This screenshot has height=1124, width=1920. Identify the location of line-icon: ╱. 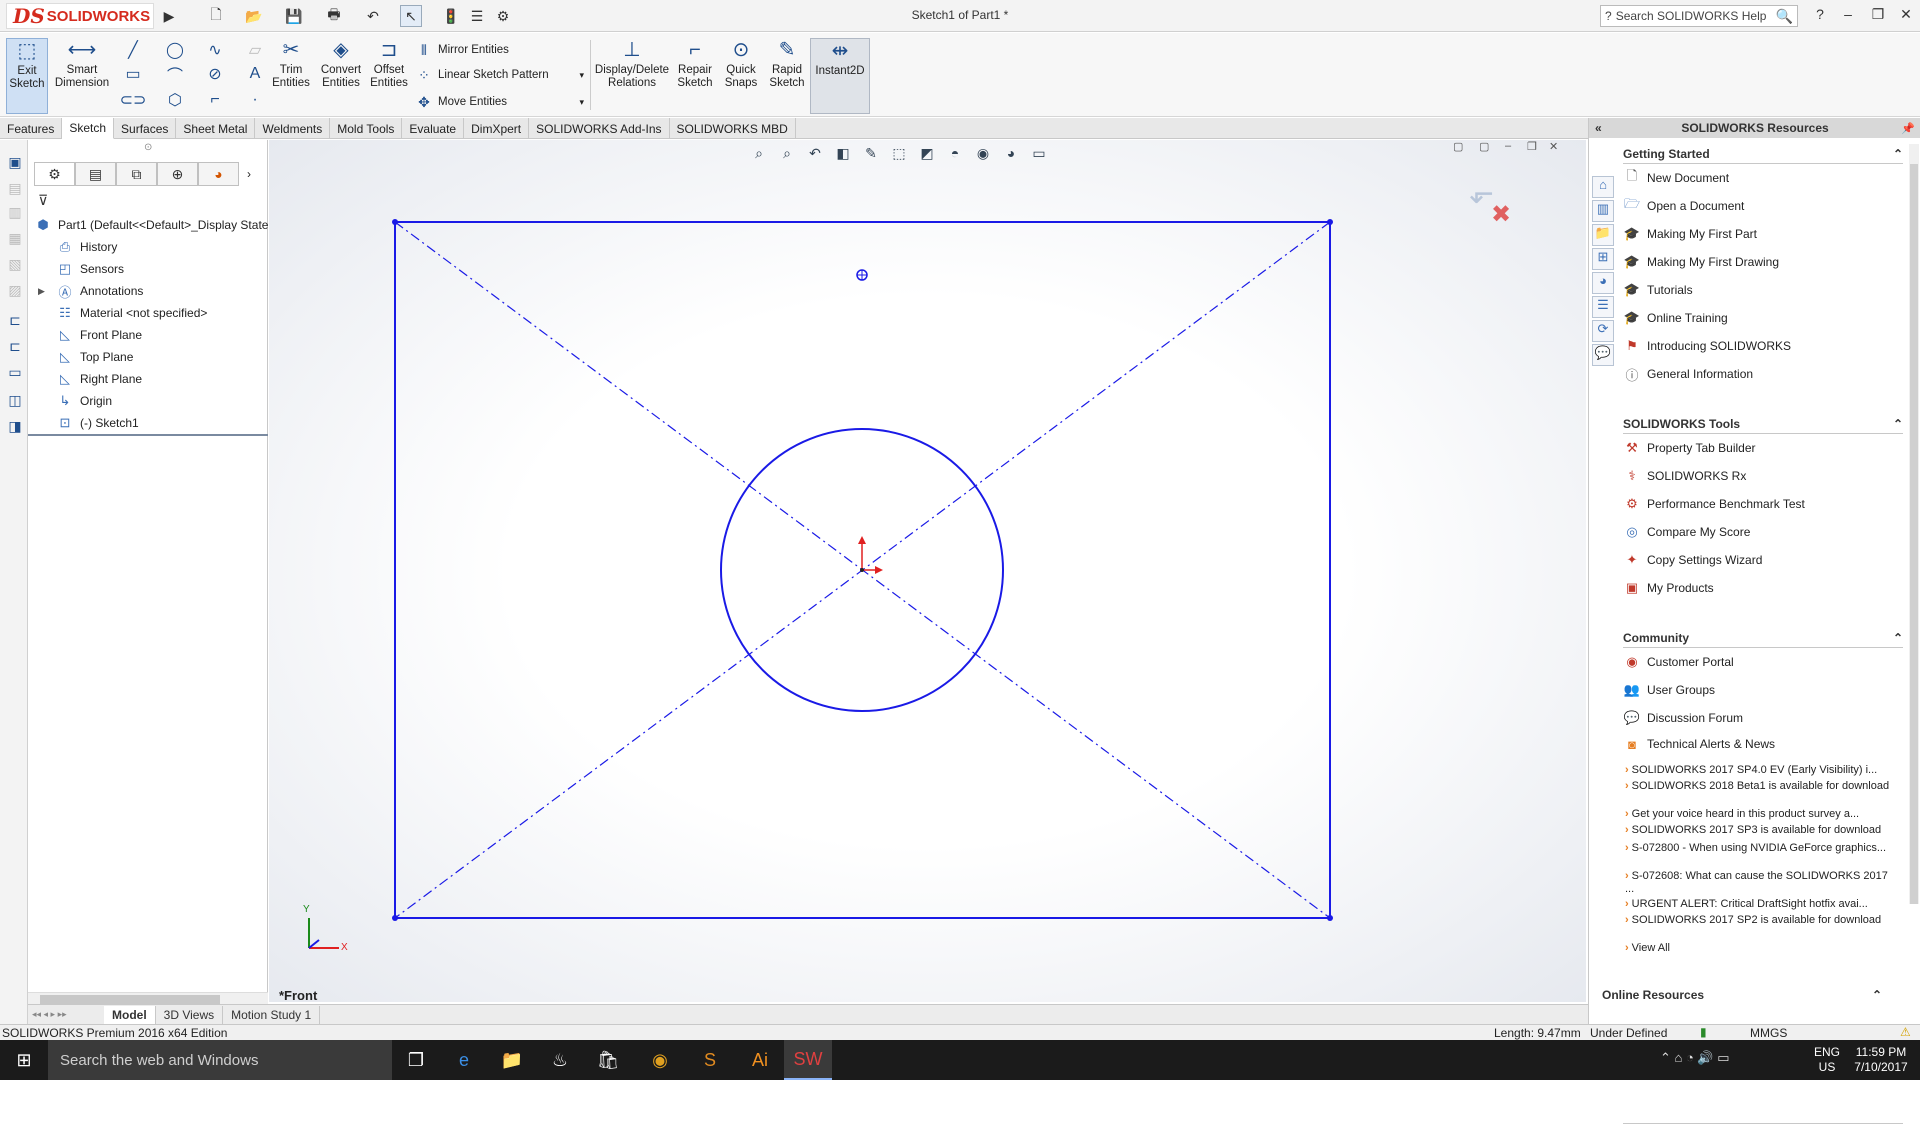
(133, 50).